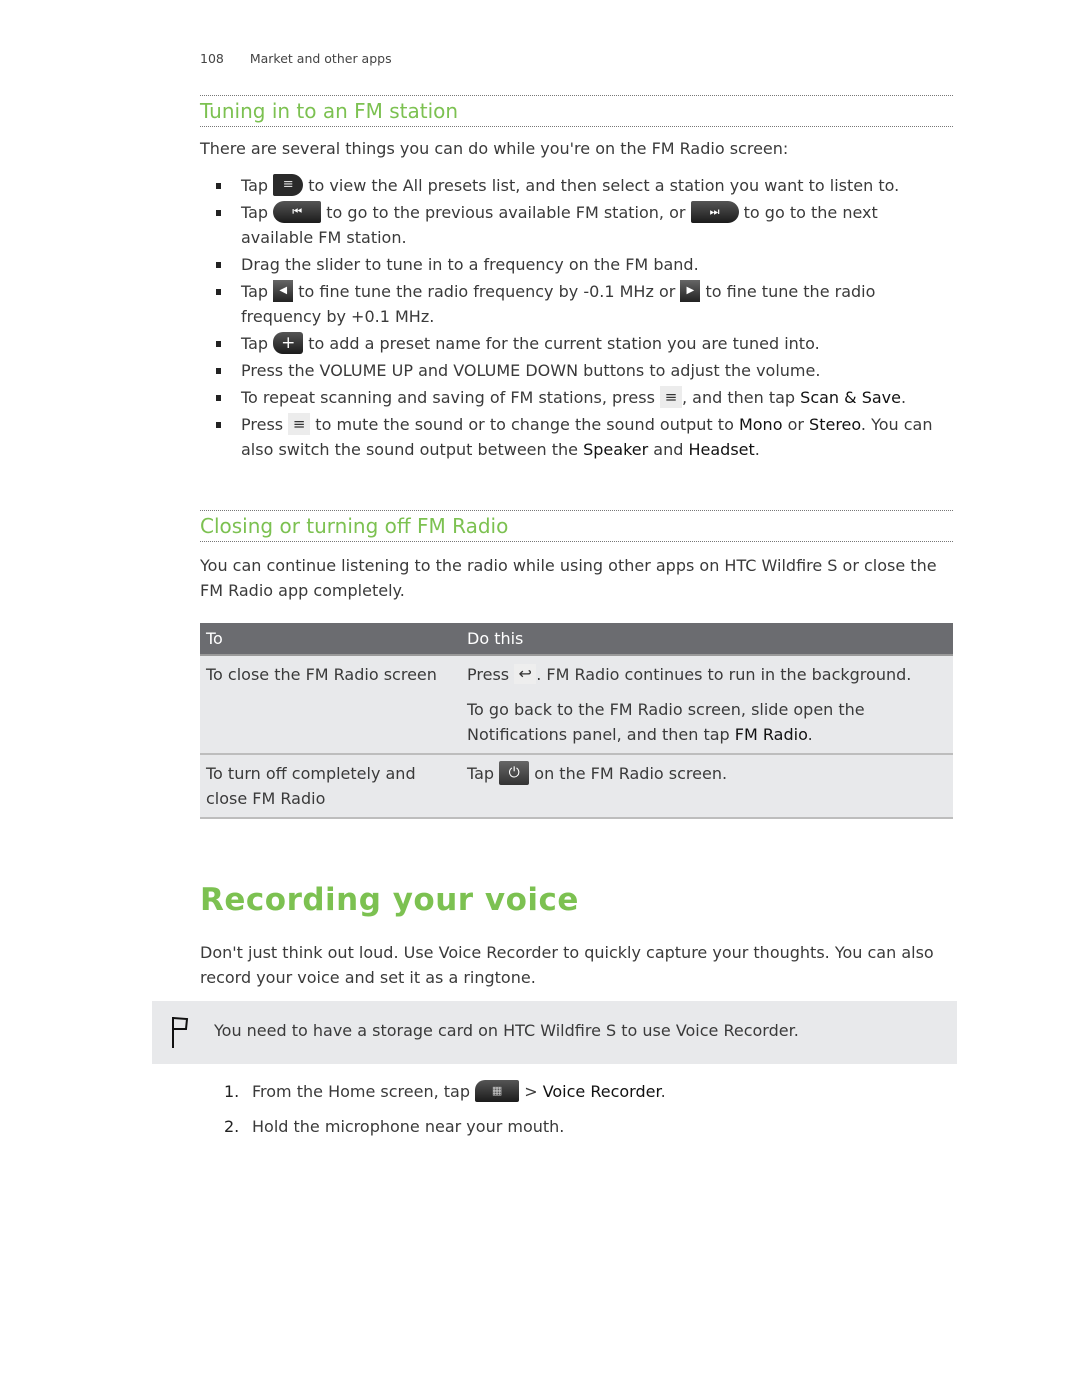  I want to click on power-icon: ⏻, so click(514, 772).